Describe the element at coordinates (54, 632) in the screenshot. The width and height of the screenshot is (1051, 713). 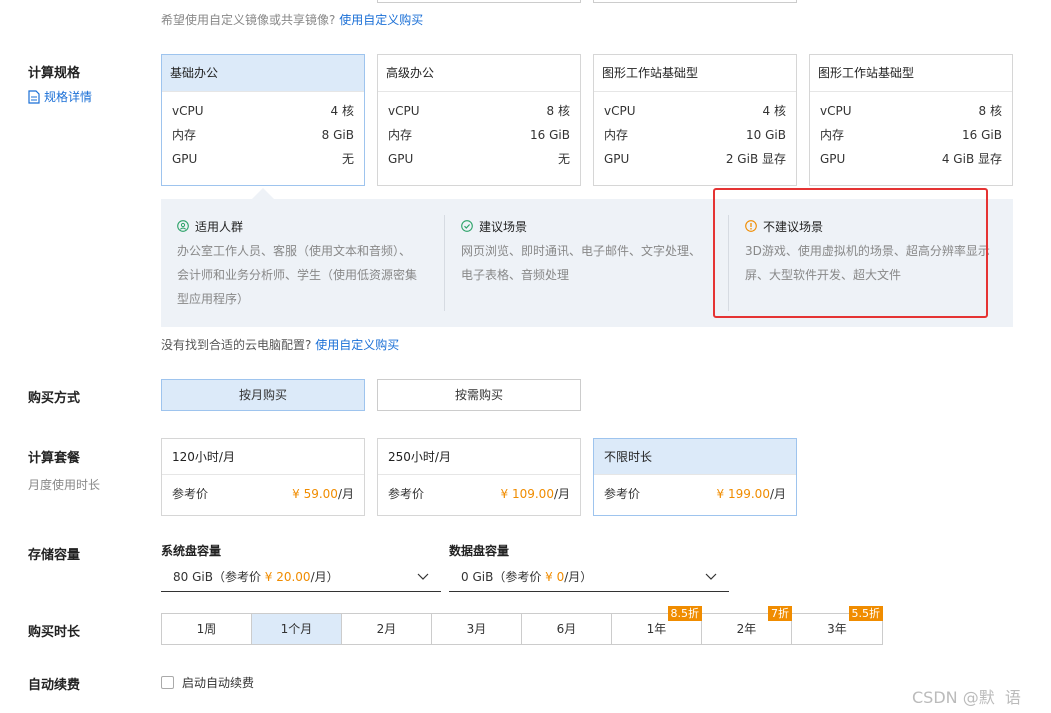
I see `duration-label: 购买时长` at that location.